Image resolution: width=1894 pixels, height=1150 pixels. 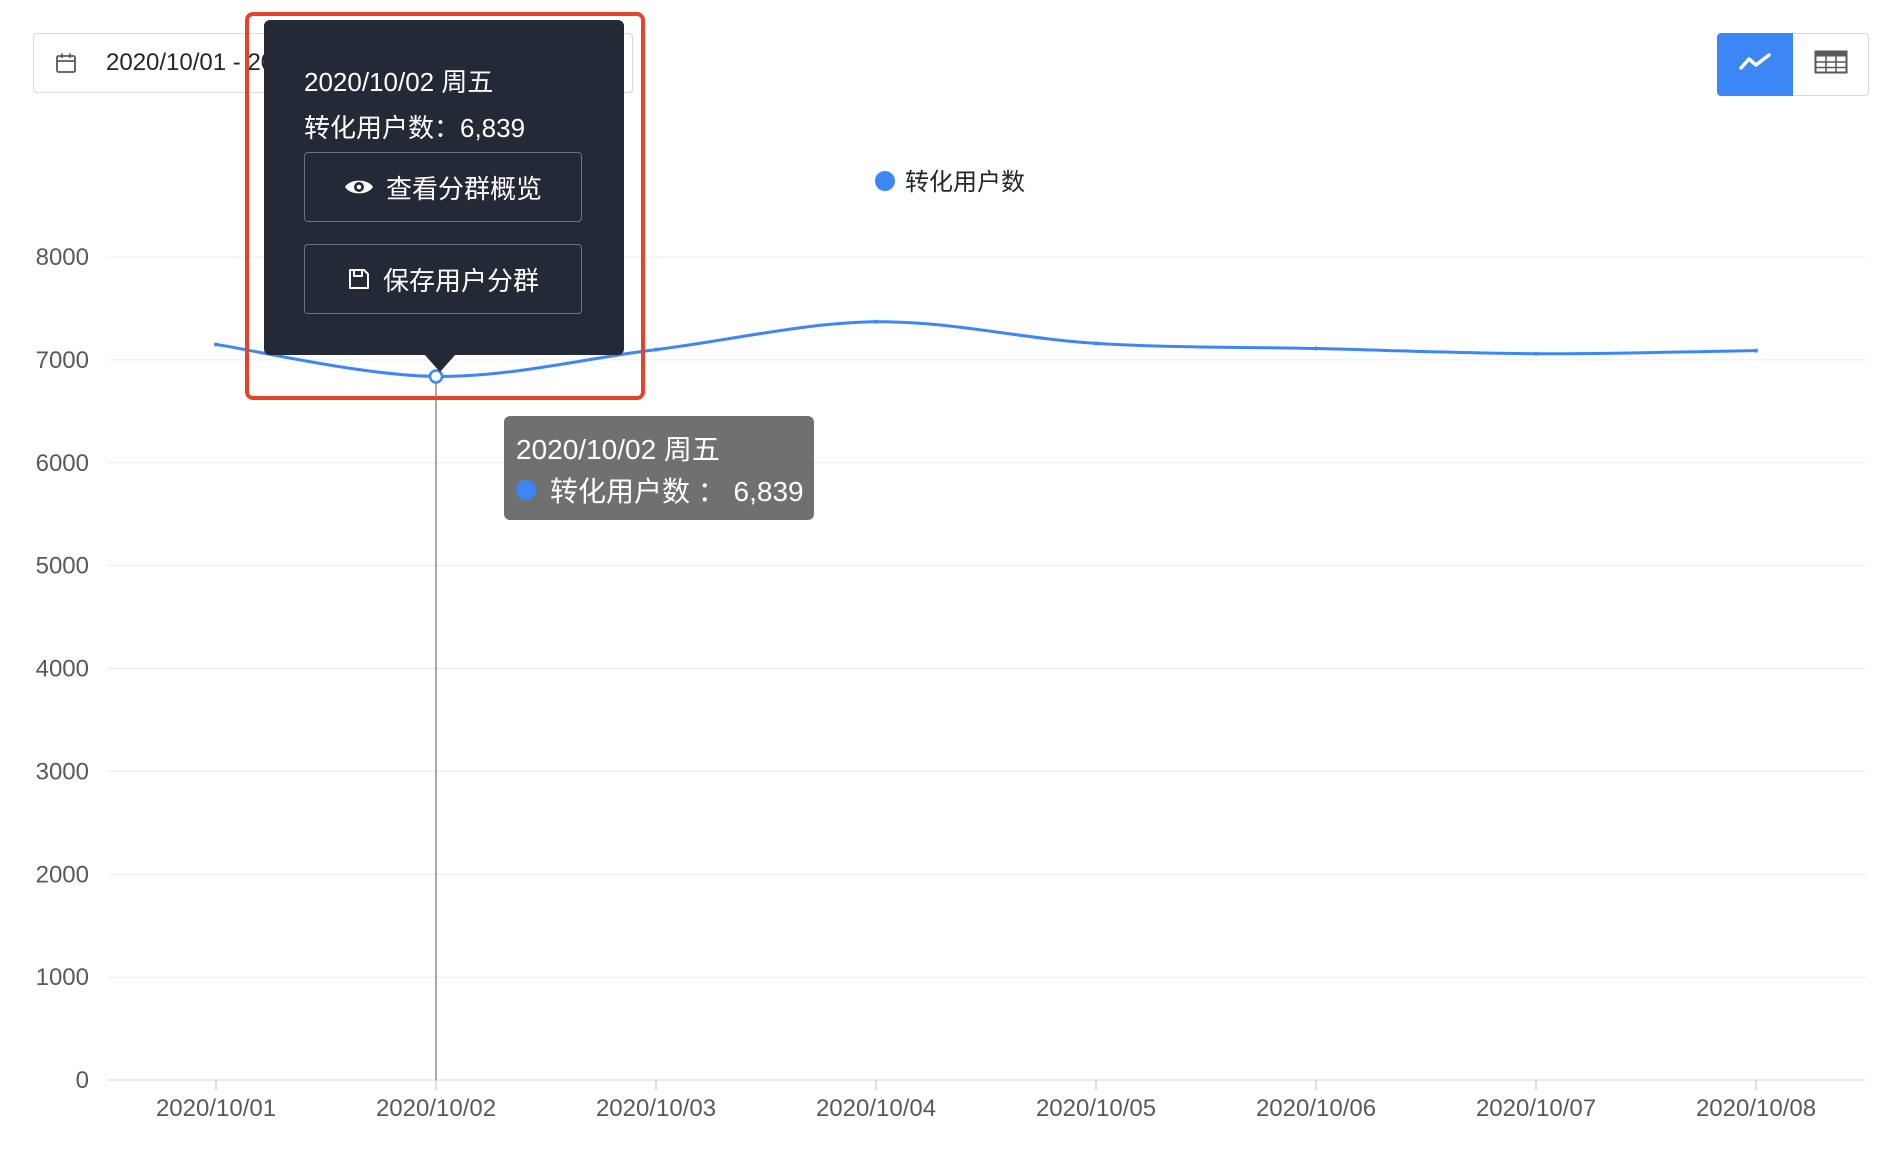 I want to click on y-tick-label: 1000, so click(x=62, y=977).